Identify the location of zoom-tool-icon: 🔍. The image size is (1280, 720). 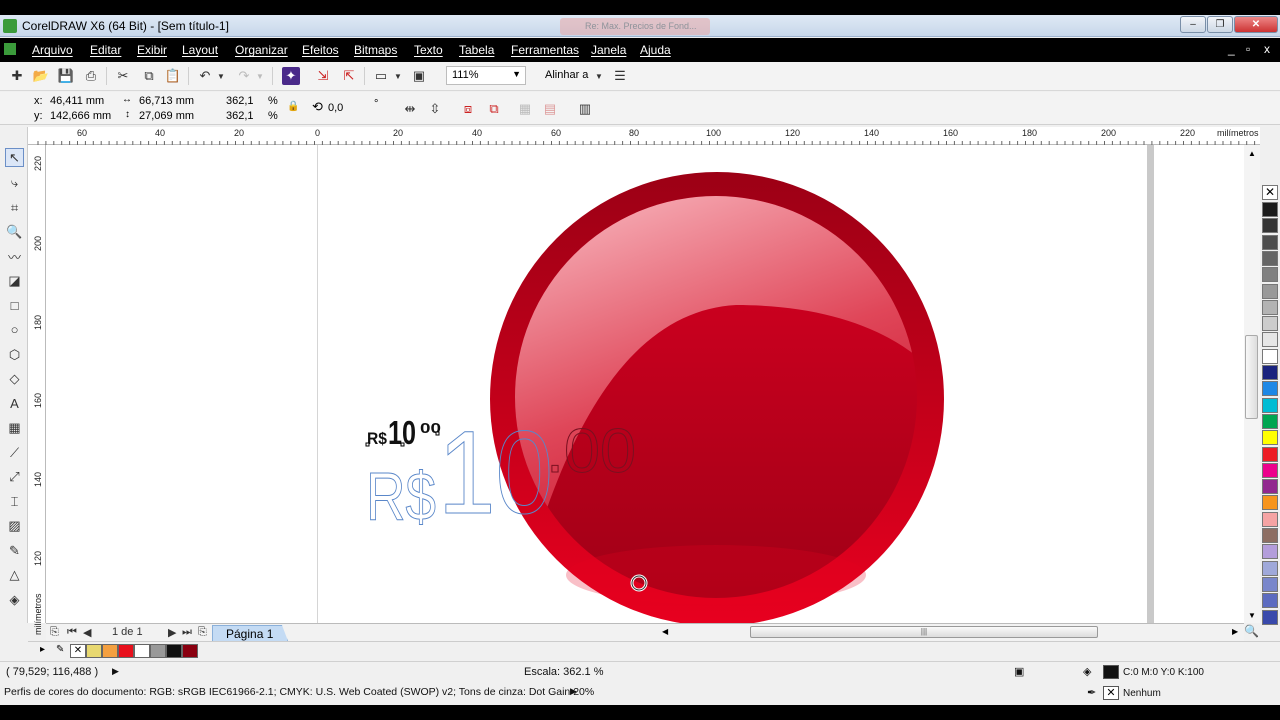
(14, 231).